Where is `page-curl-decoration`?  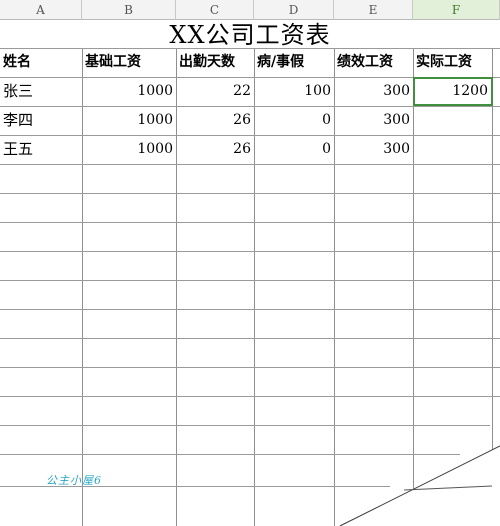 page-curl-decoration is located at coordinates (419, 485).